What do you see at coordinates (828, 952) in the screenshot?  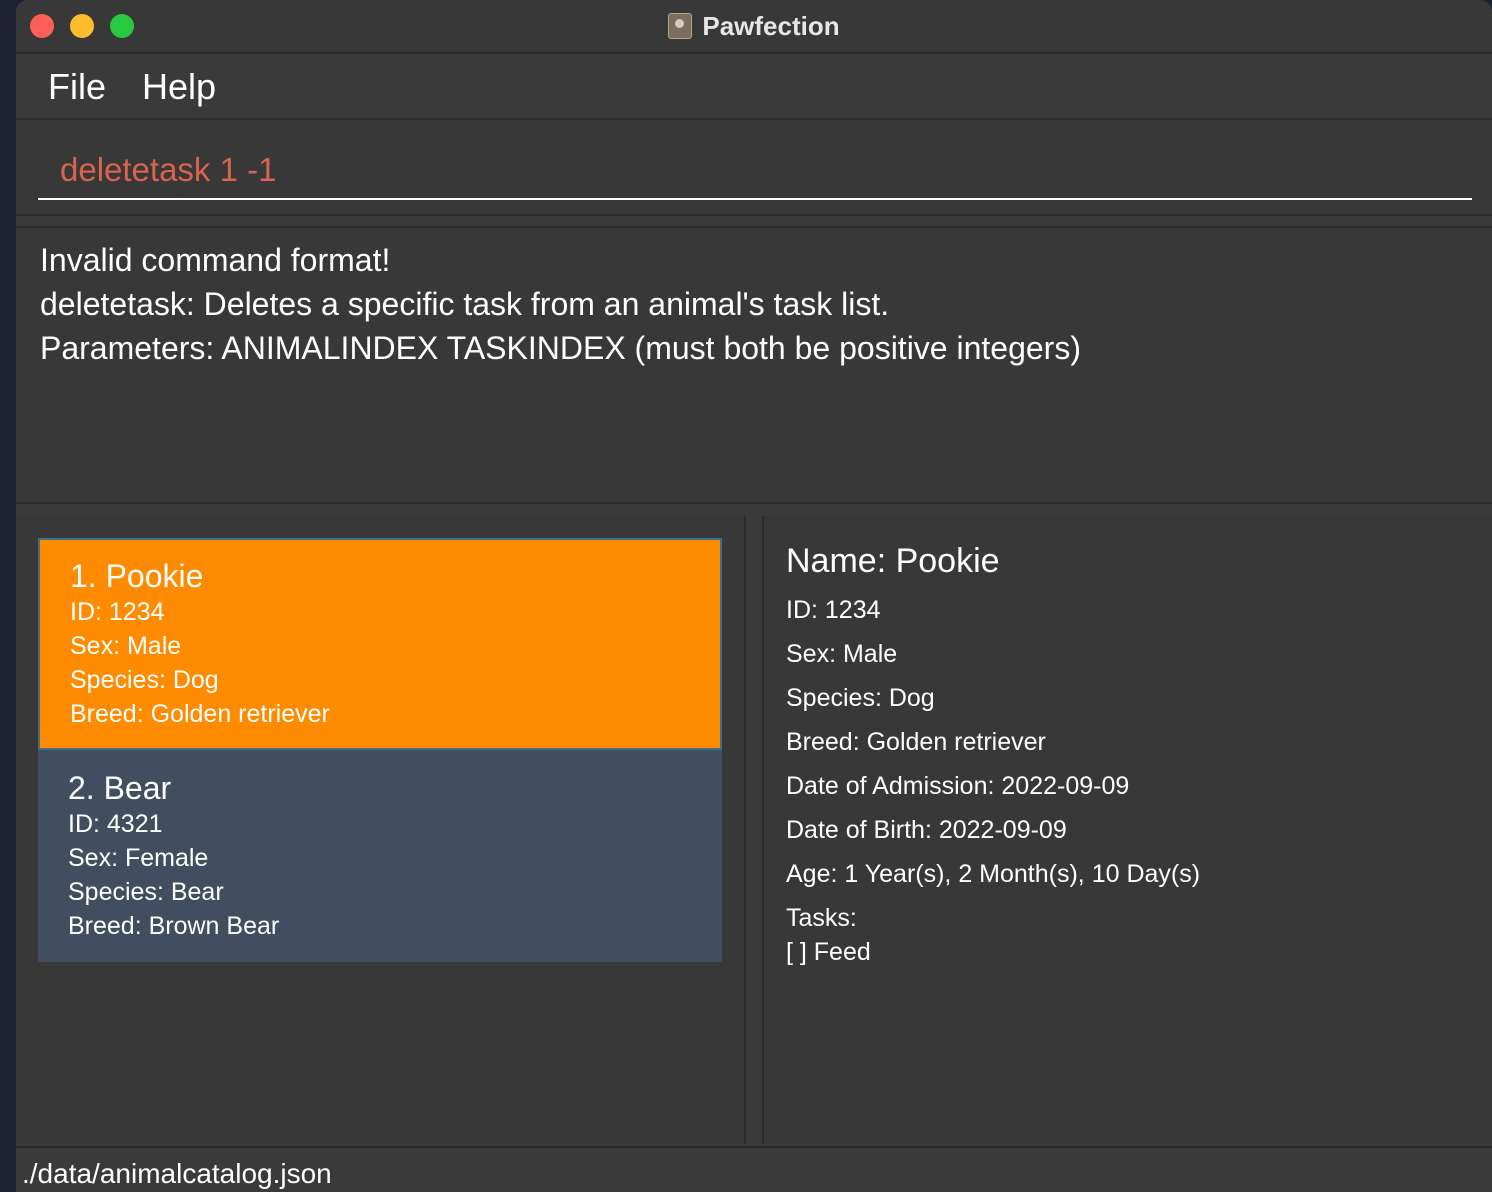 I see `detail-task-item: [ ] Feed` at bounding box center [828, 952].